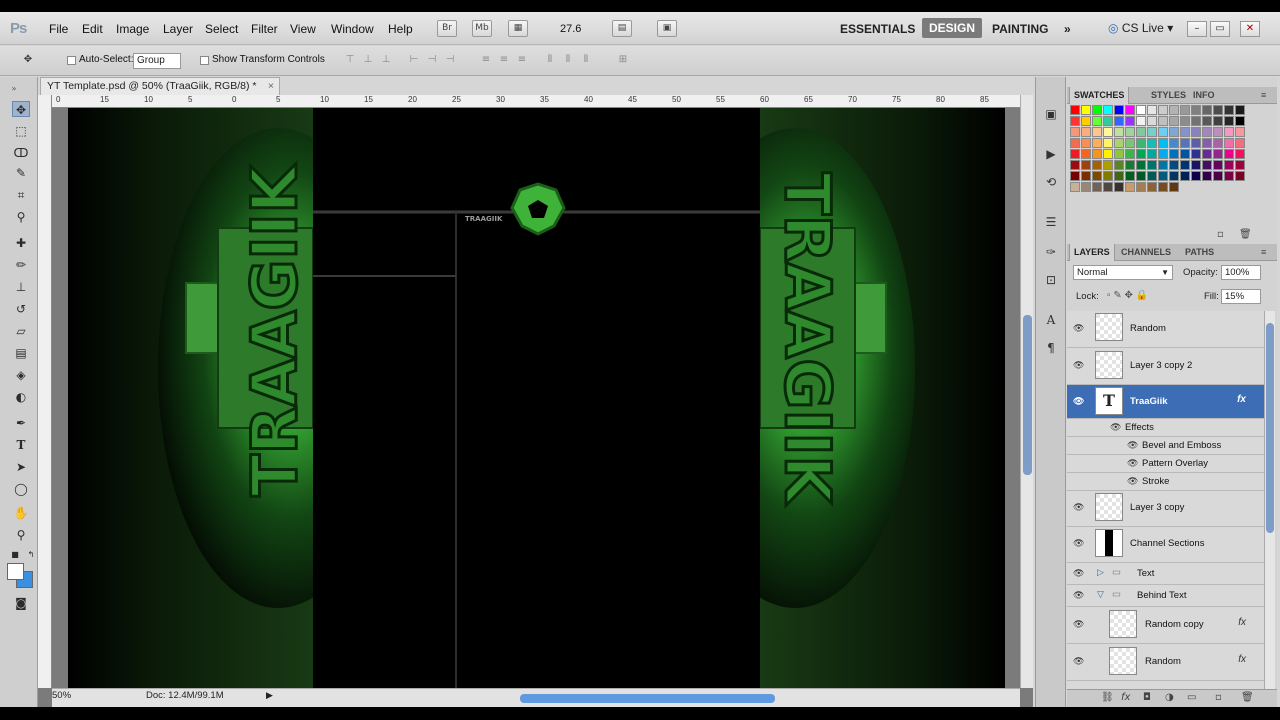 The image size is (1280, 720). Describe the element at coordinates (1165, 482) in the screenshot. I see `effect-row: 👁 Stroke` at that location.